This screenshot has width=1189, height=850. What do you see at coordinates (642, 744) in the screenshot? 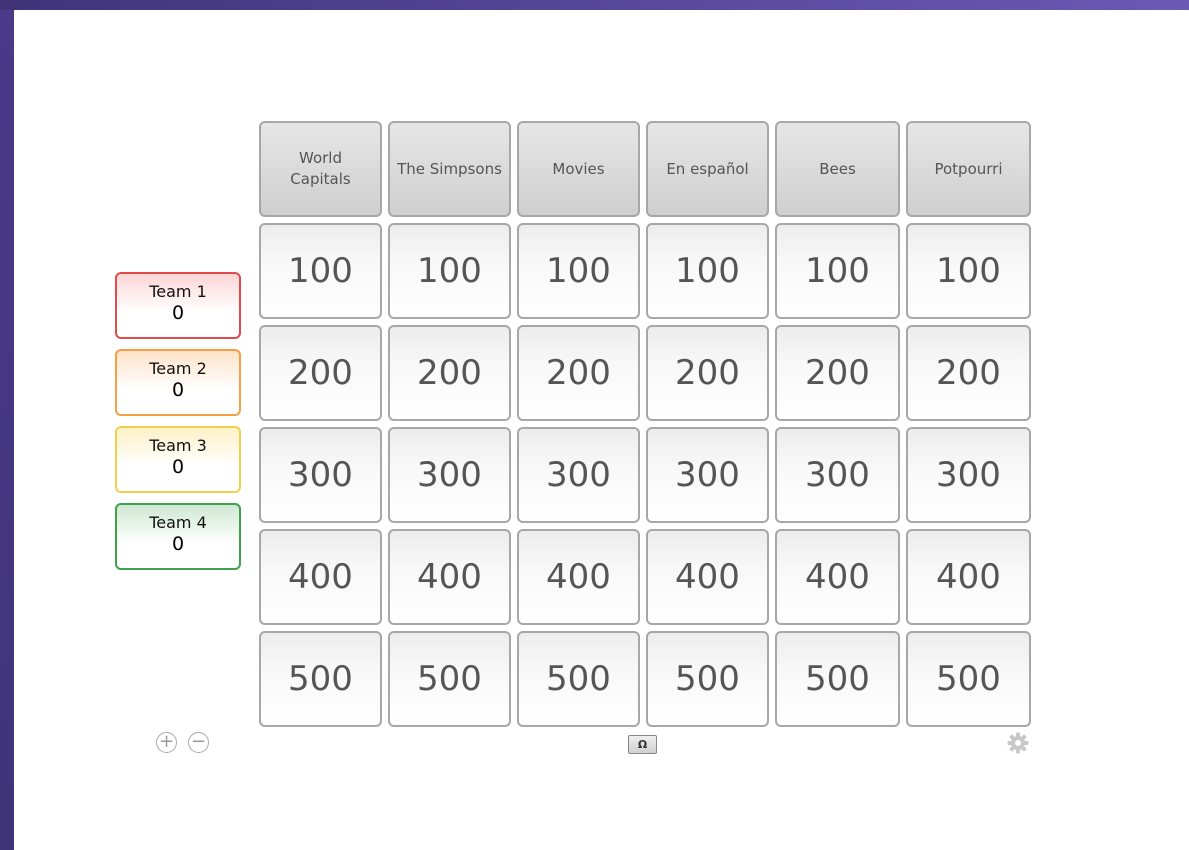
I see `special-characters-button: Ω` at bounding box center [642, 744].